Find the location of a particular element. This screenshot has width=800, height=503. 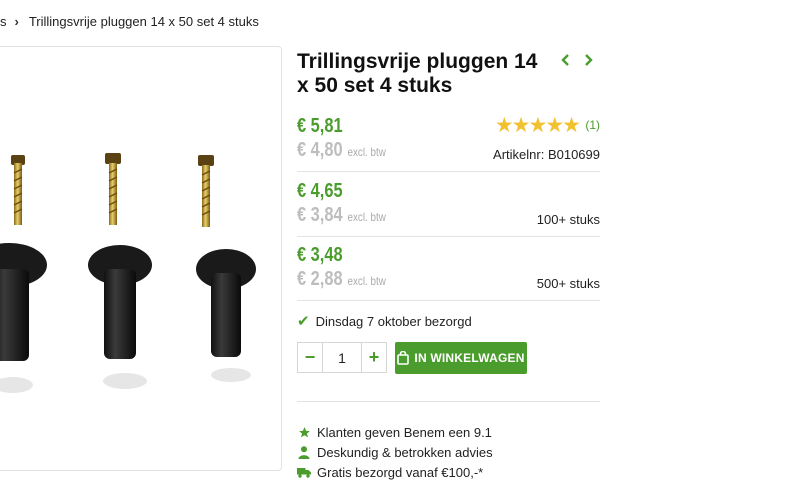

quantity-decrease-button: − is located at coordinates (310, 357).